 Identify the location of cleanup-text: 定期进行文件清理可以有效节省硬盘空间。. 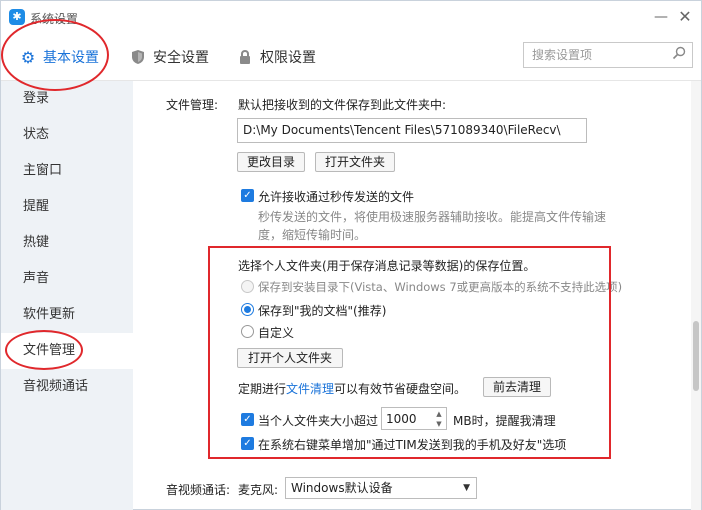
(352, 388).